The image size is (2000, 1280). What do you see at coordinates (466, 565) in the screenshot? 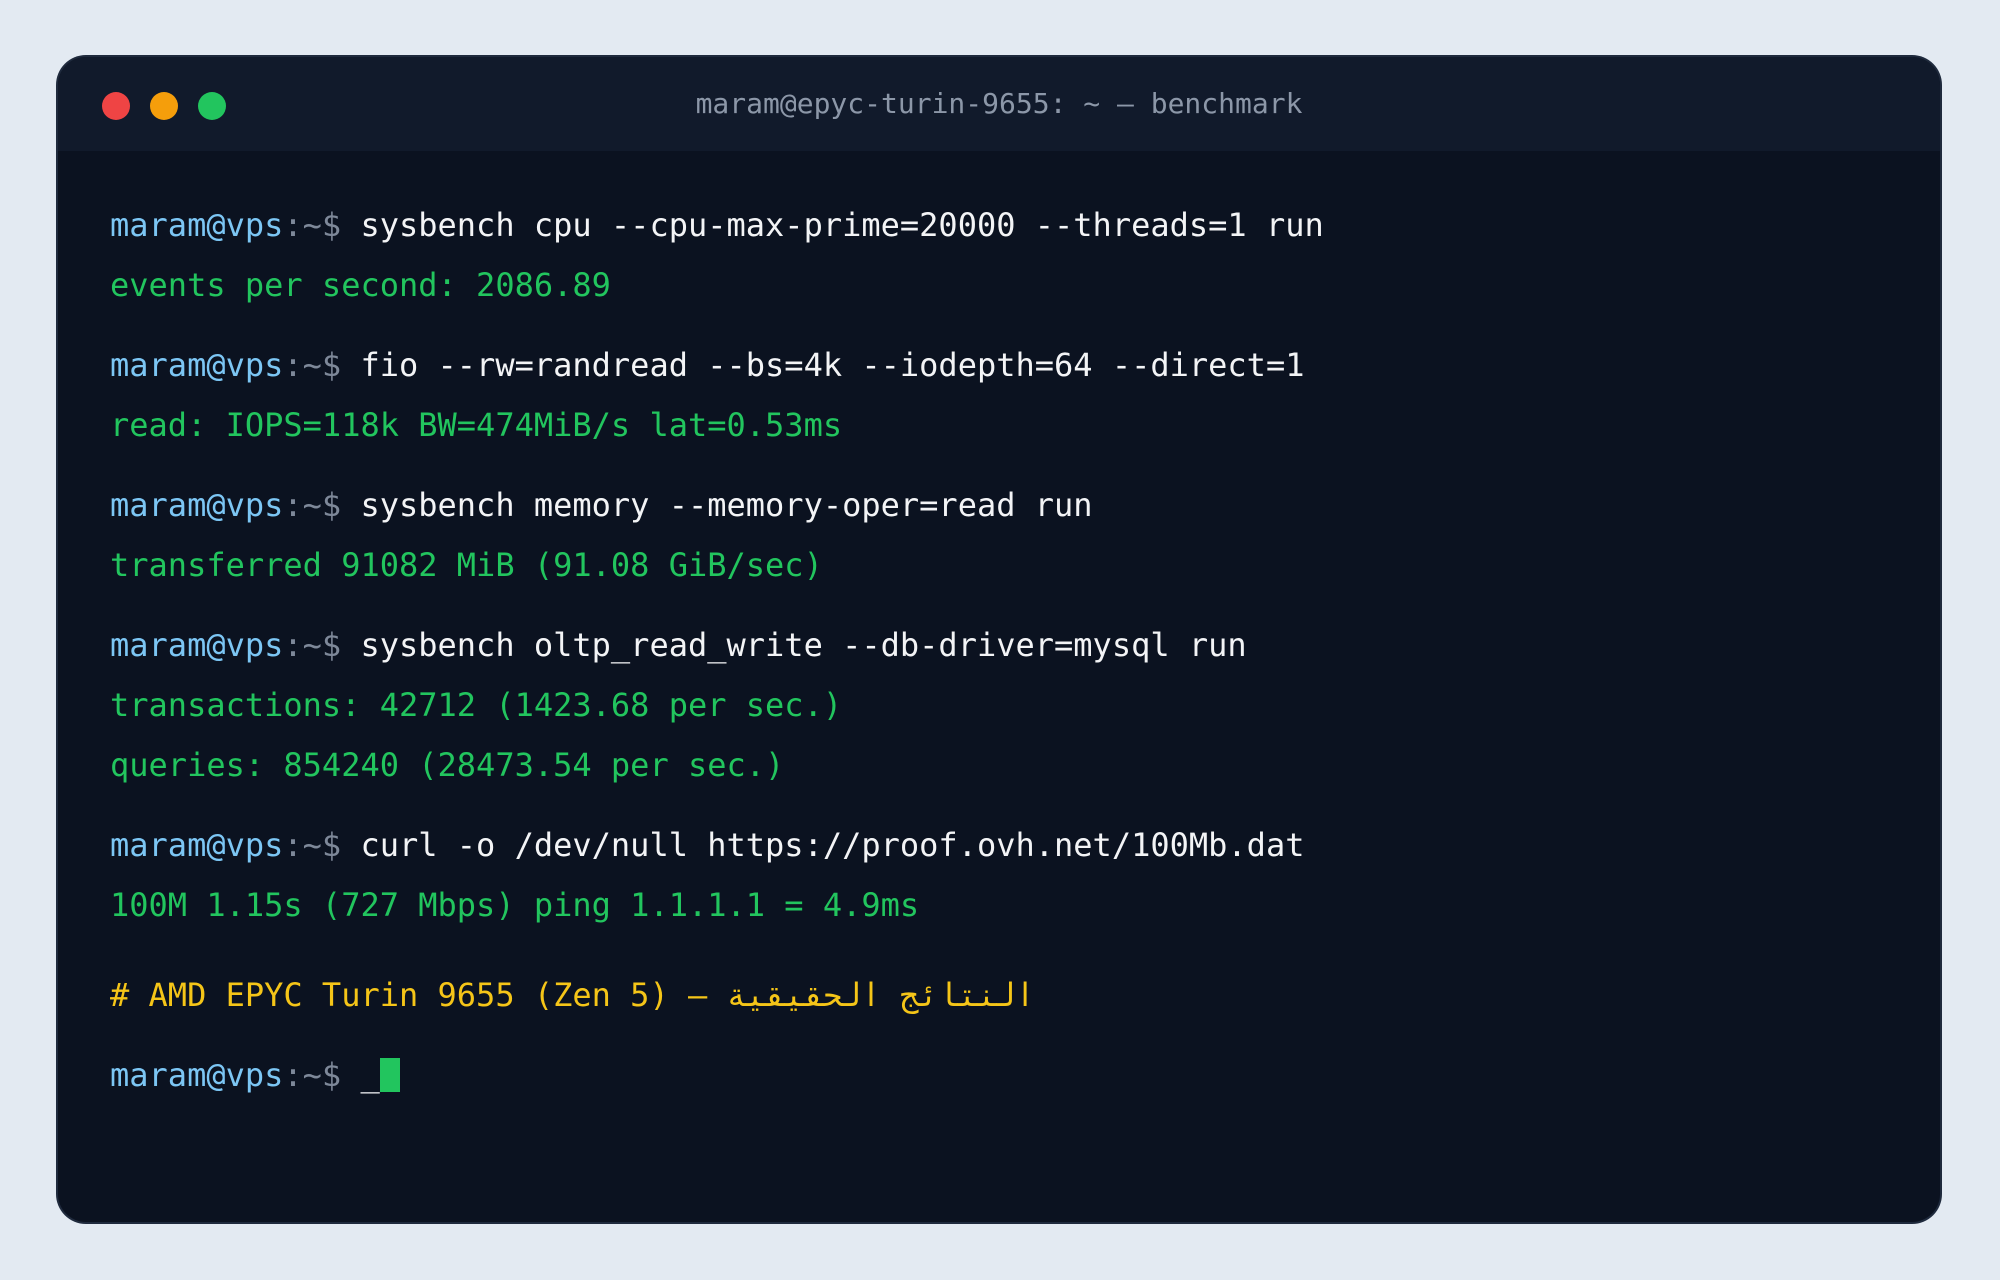
I see `output-line: transferred 91082 MiB (91.08 GiB/sec)` at bounding box center [466, 565].